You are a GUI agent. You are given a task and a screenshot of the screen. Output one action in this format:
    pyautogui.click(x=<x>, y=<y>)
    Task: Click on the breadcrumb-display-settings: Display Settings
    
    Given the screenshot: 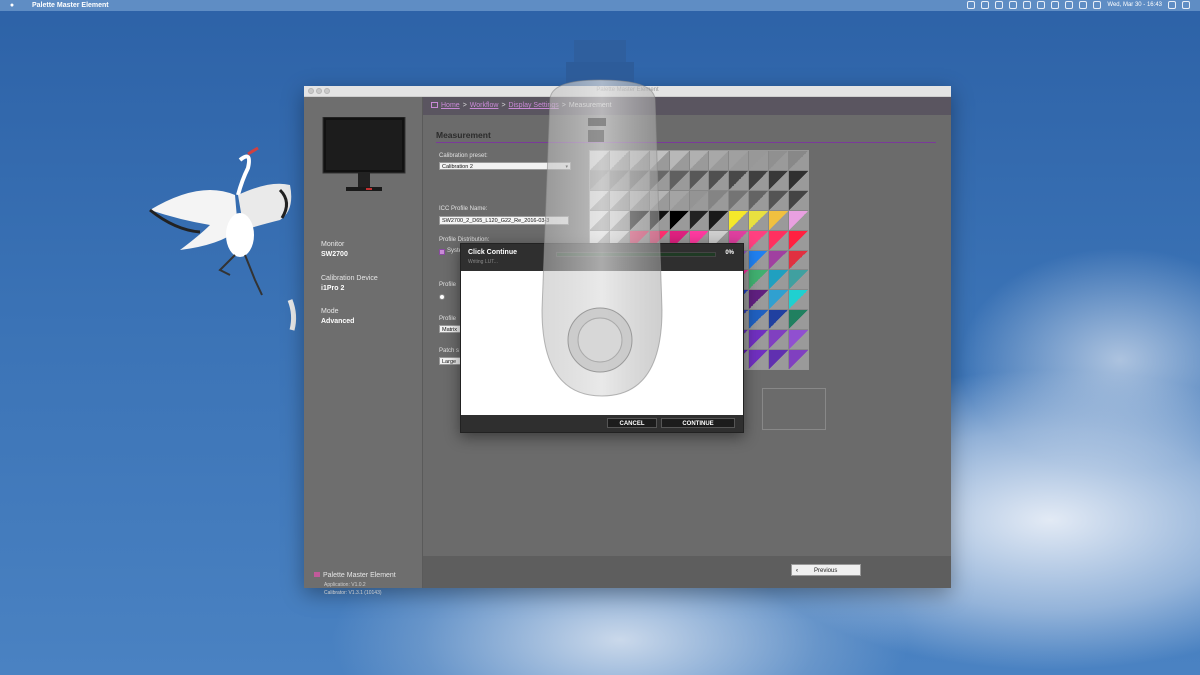 What is the action you would take?
    pyautogui.click(x=534, y=105)
    